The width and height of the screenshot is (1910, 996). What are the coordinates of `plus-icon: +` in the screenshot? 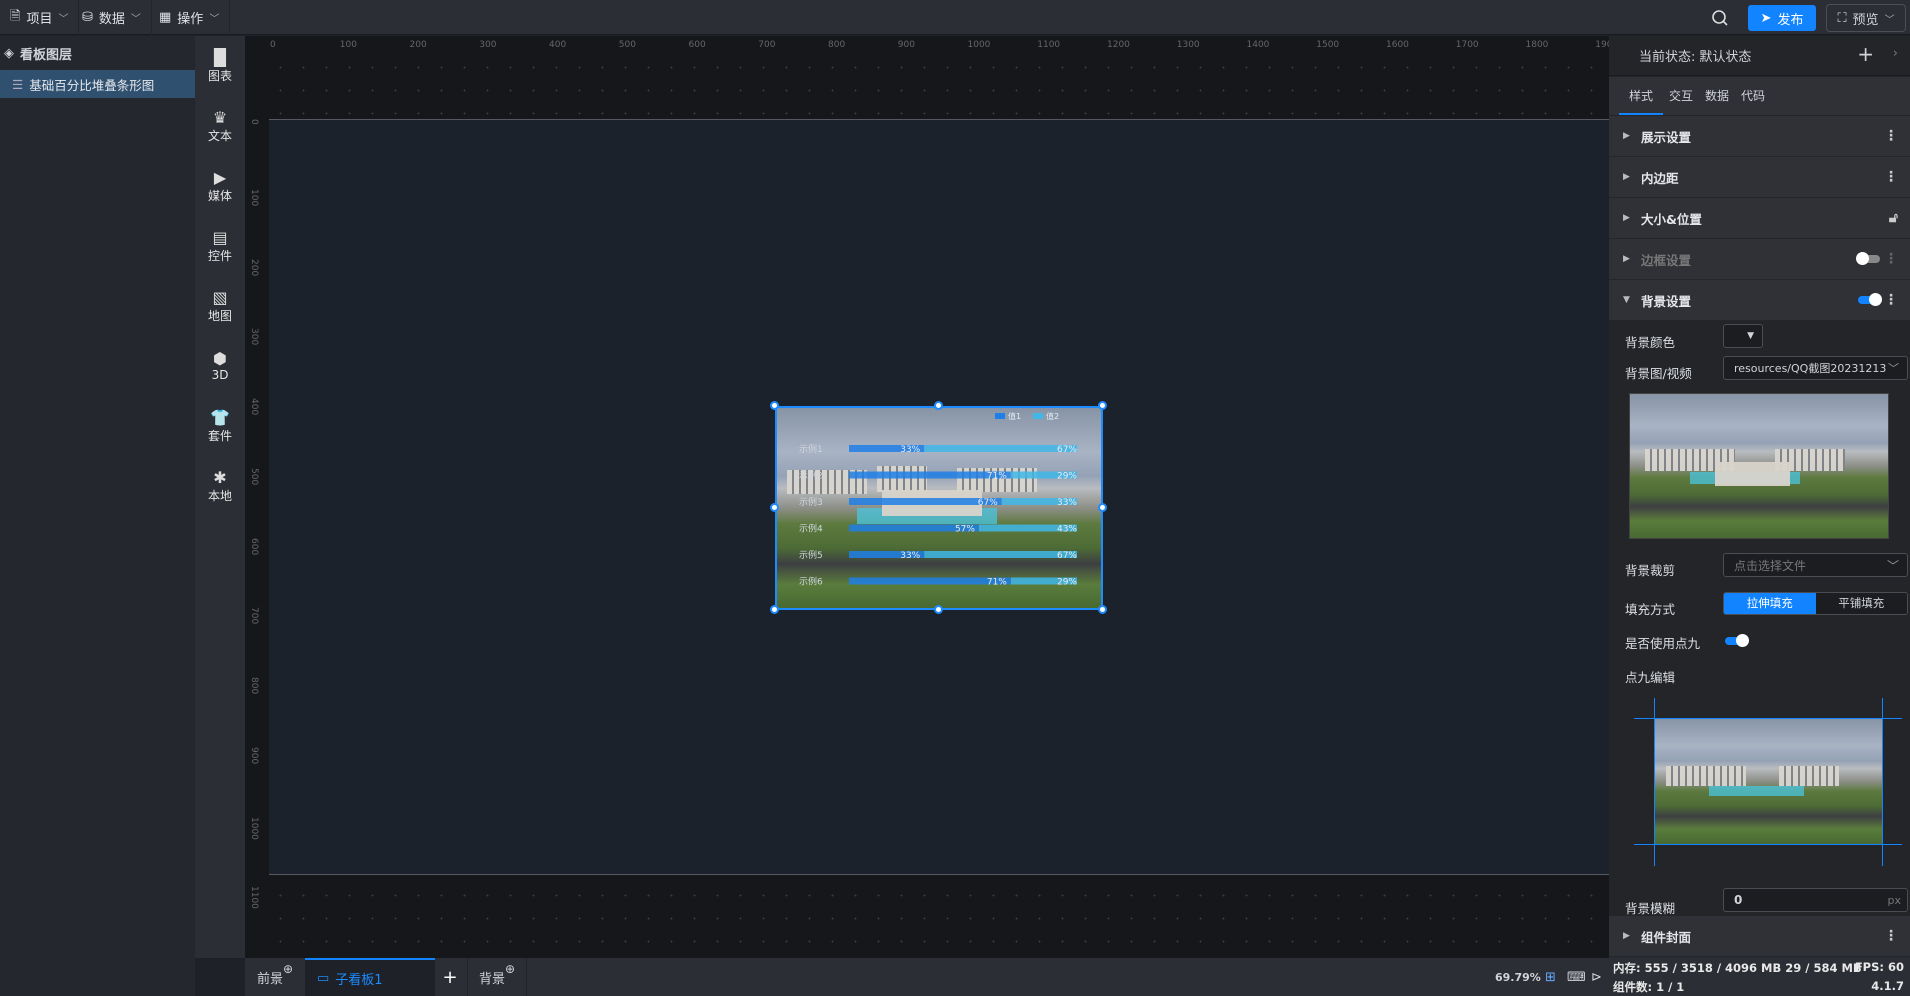 It's located at (450, 977).